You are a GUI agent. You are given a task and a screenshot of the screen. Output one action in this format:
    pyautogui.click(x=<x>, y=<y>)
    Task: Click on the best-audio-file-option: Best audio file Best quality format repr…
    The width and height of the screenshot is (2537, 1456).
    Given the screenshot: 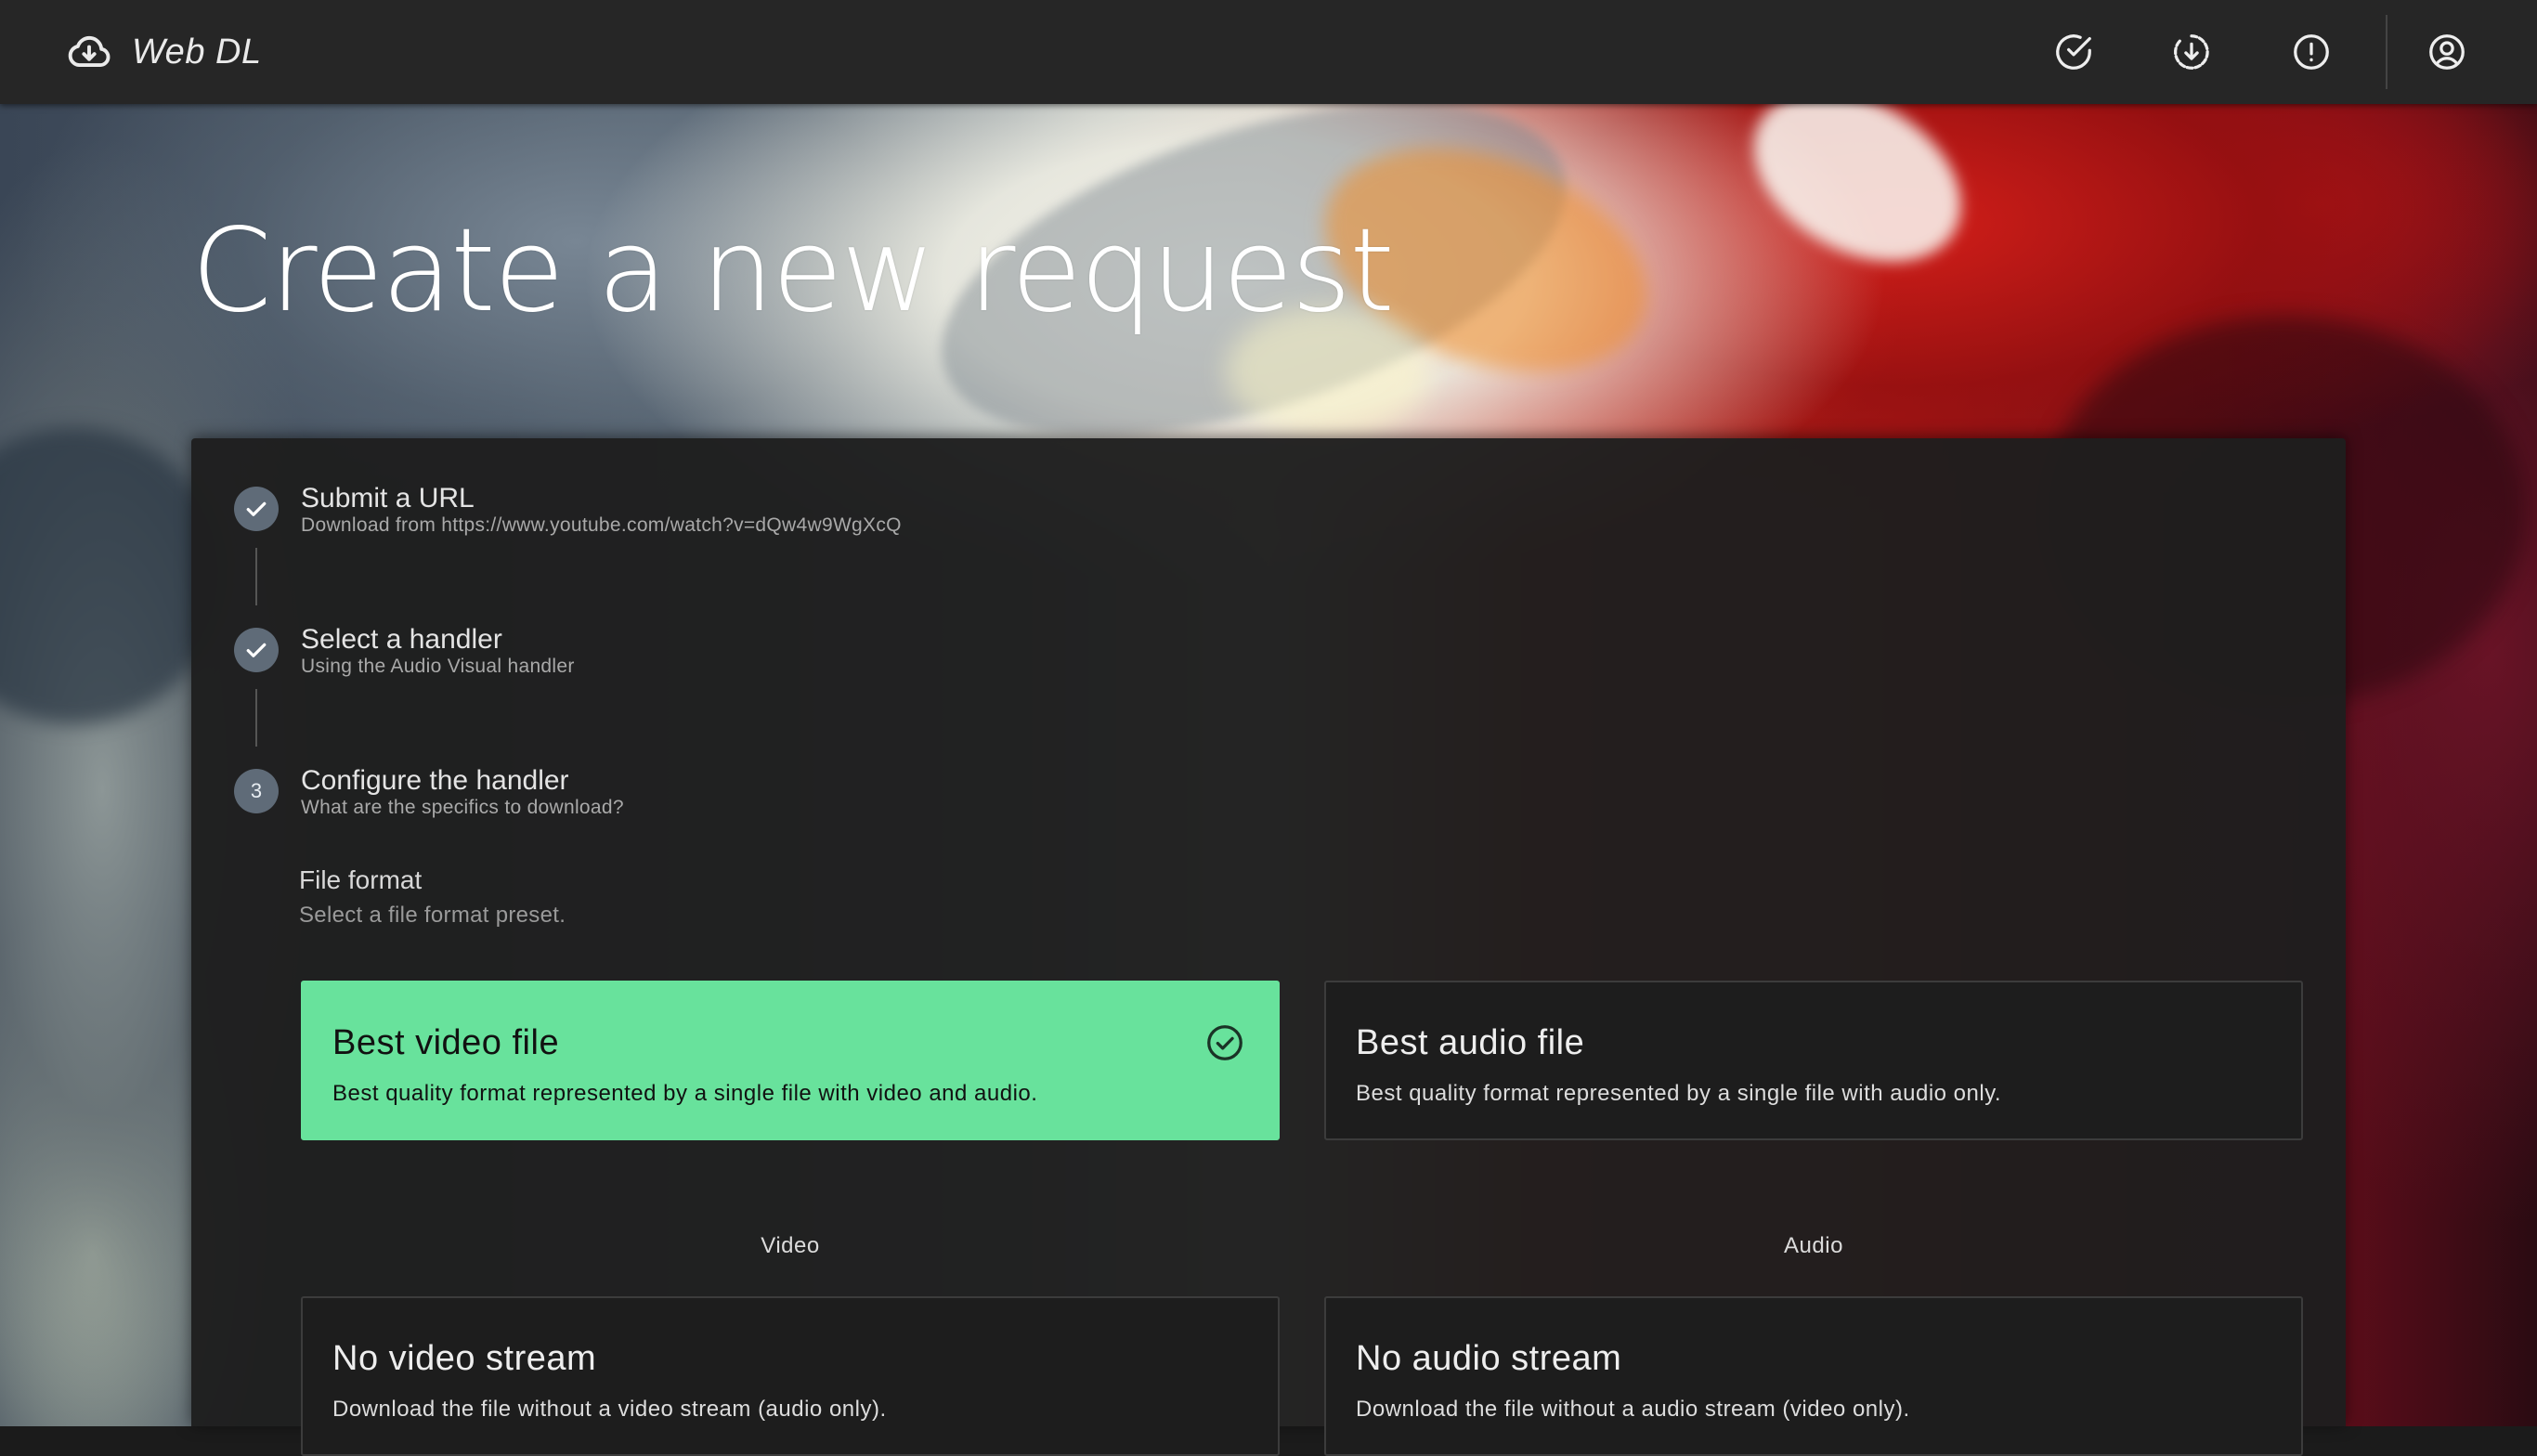 What is the action you would take?
    pyautogui.click(x=1814, y=1060)
    